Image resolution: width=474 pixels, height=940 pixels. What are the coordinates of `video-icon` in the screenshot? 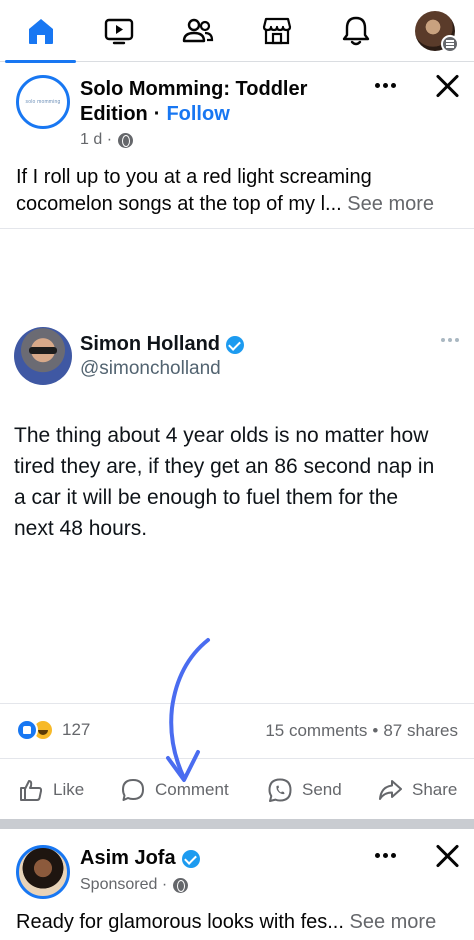 It's located at (118, 31).